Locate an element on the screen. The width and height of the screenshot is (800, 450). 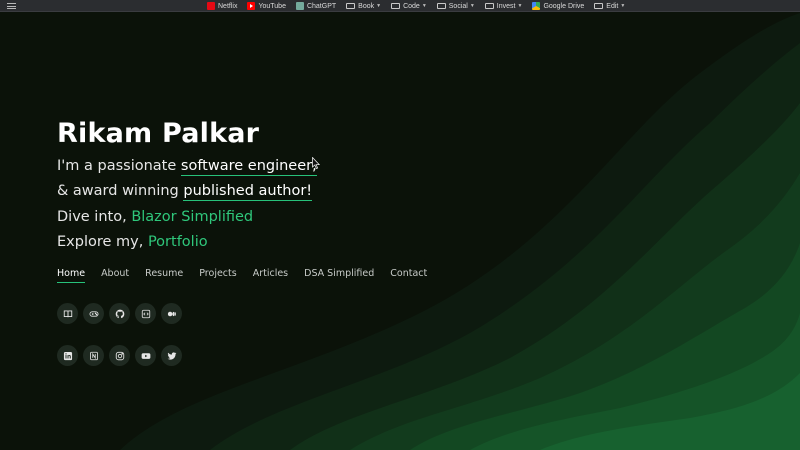
bookmark-label: Invest is located at coordinates (506, 6).